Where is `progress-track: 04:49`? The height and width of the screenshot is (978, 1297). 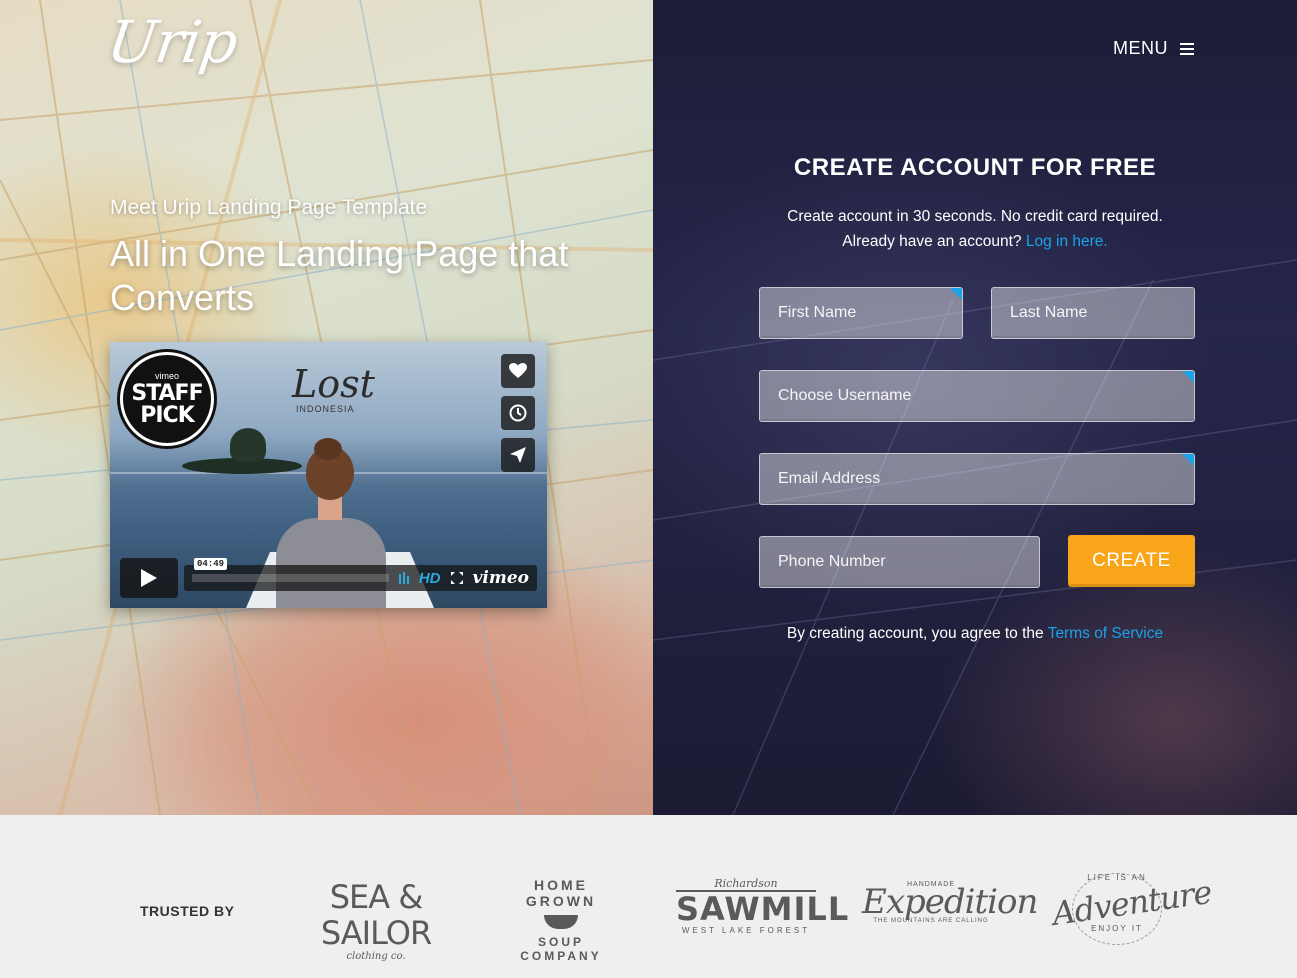 progress-track: 04:49 is located at coordinates (290, 570).